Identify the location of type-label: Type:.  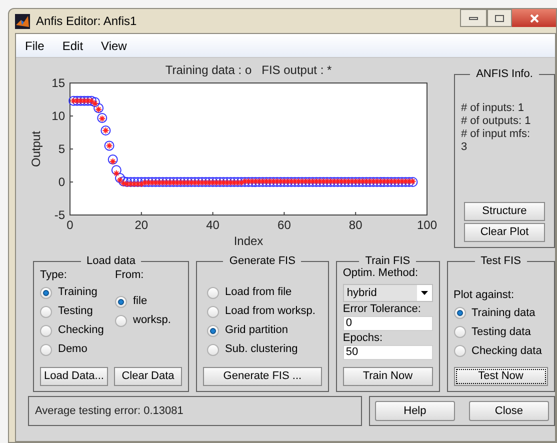
(54, 275).